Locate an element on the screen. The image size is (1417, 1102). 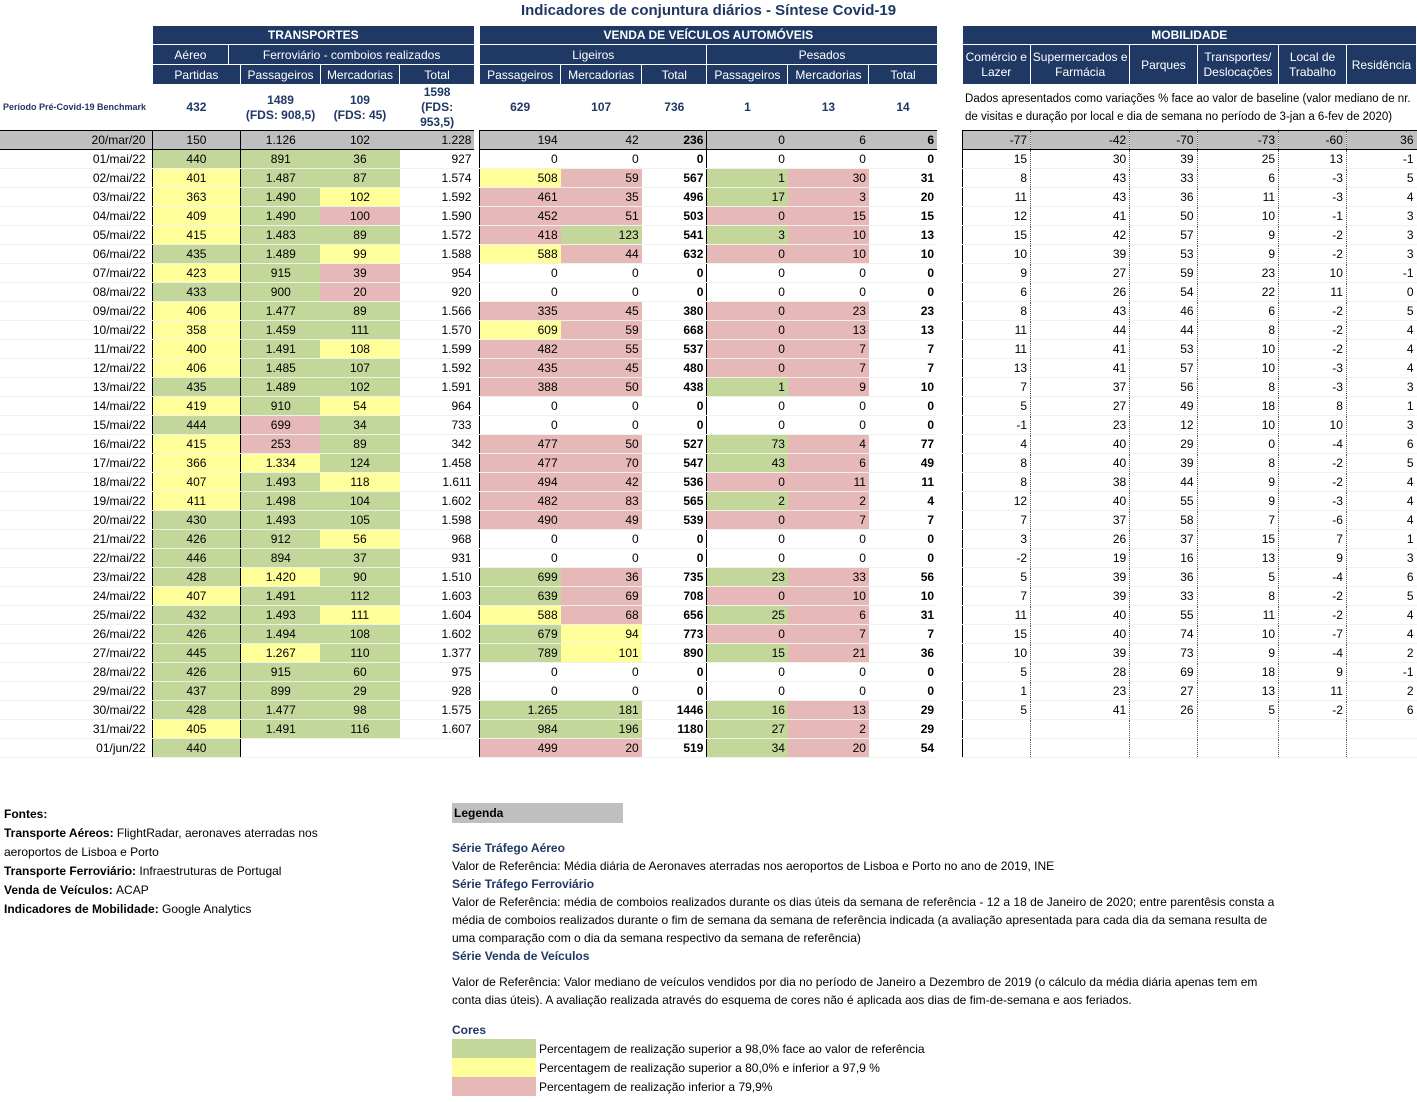
value-cell: 1.604 is located at coordinates (437, 615).